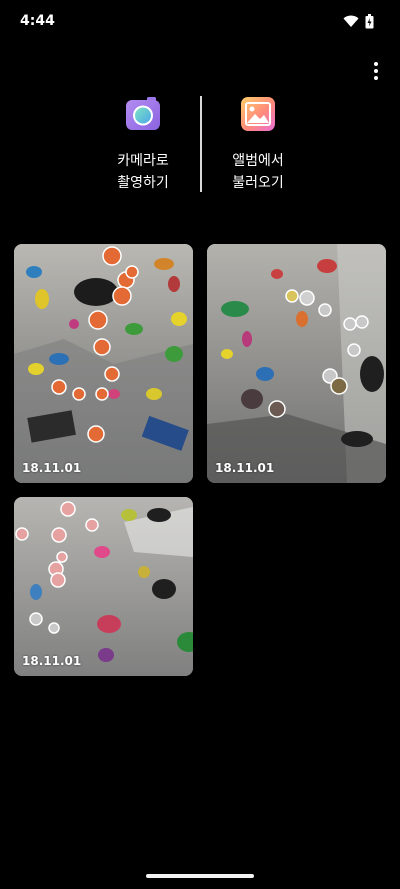  I want to click on home-indicator, so click(200, 876).